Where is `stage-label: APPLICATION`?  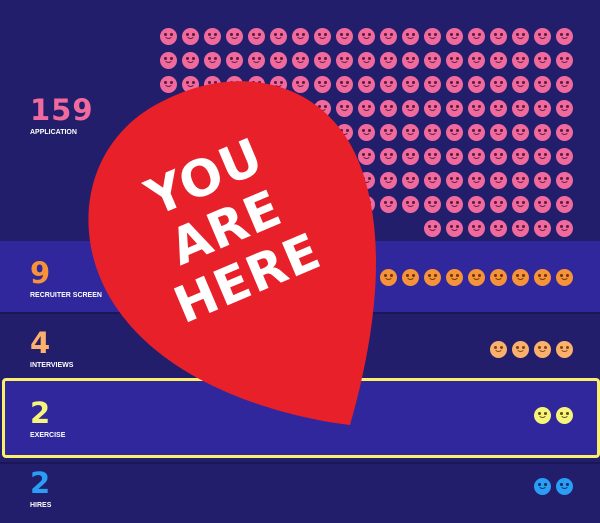
stage-label: APPLICATION is located at coordinates (53, 132).